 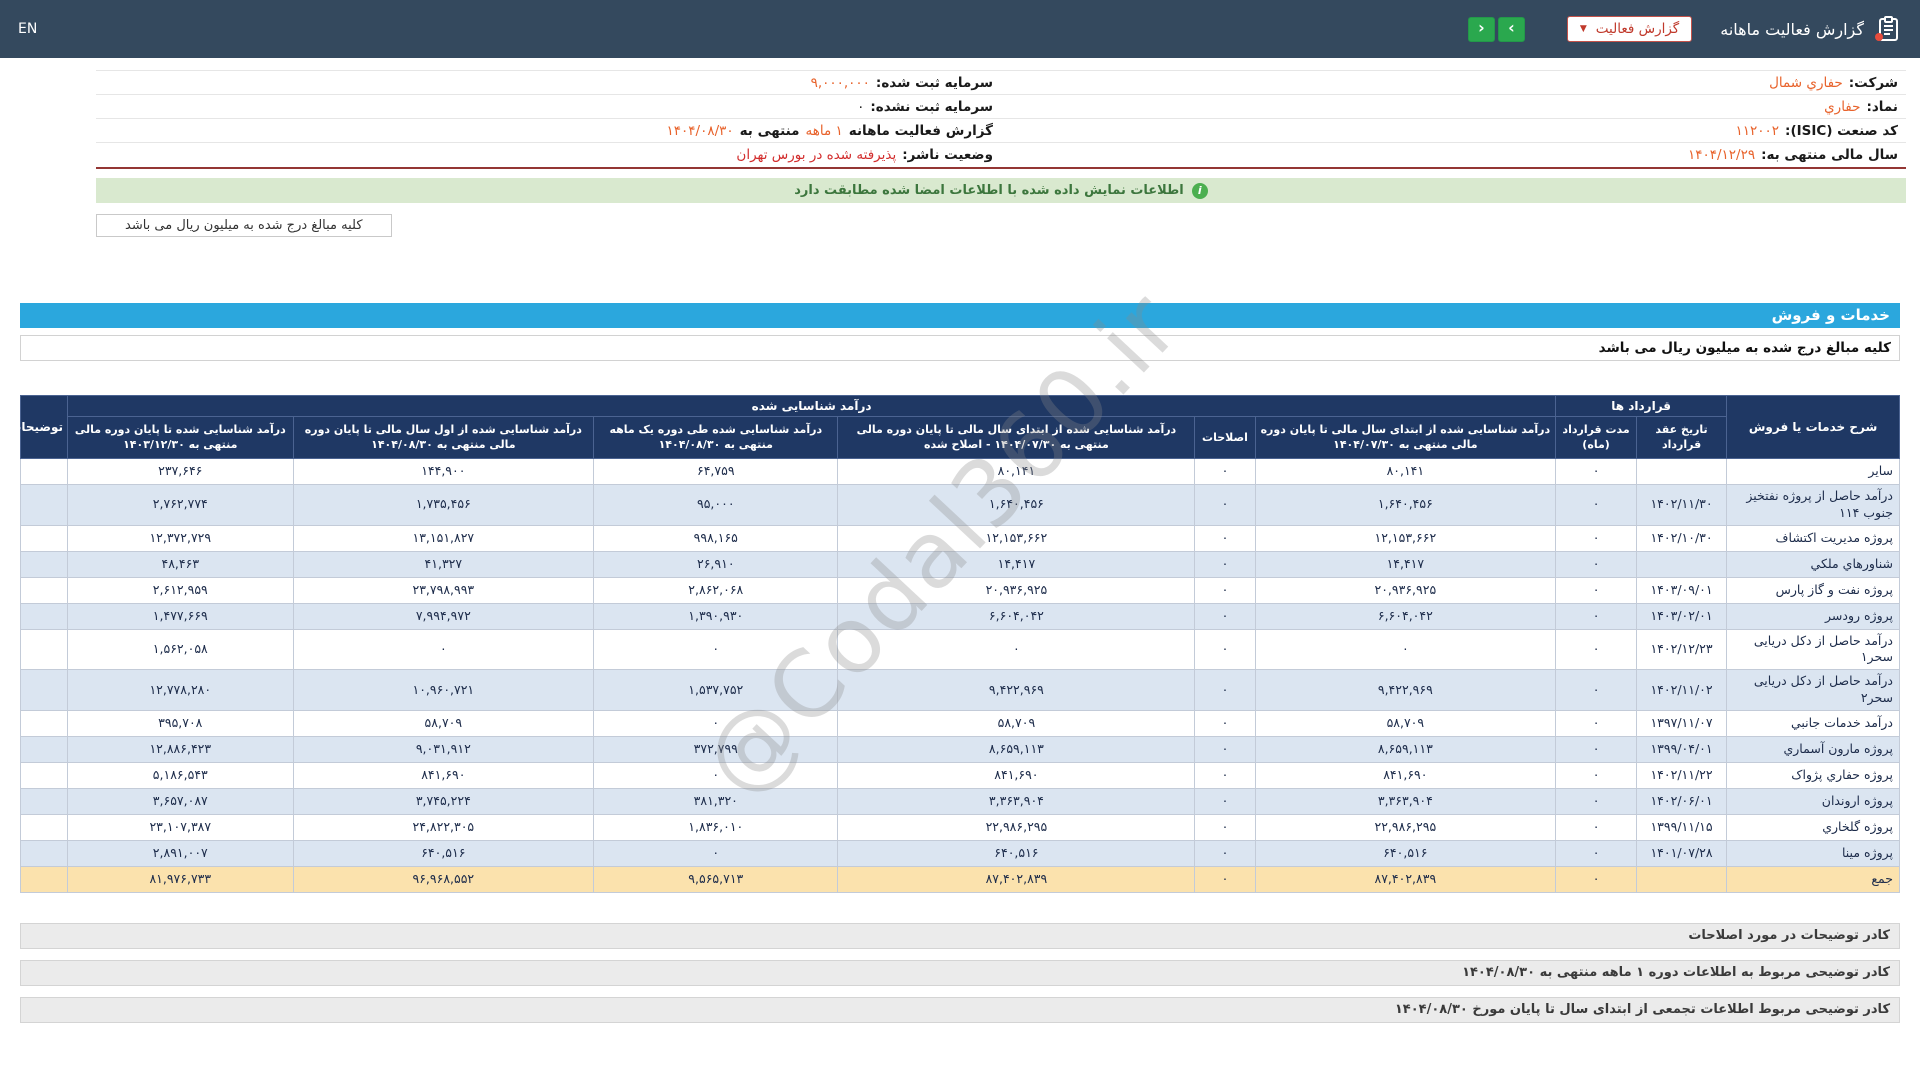 I want to click on nav-right-button: ›, so click(x=1511, y=29).